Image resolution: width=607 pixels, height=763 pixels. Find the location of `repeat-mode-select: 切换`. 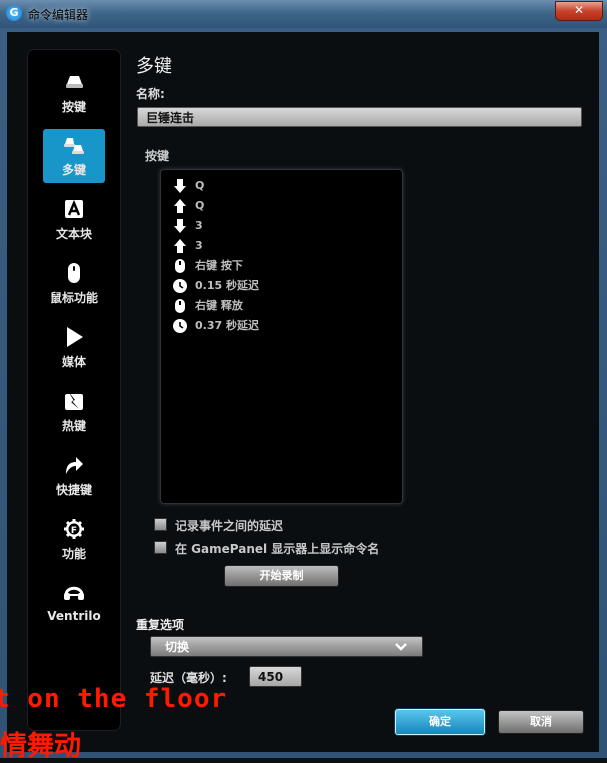

repeat-mode-select: 切换 is located at coordinates (286, 646).